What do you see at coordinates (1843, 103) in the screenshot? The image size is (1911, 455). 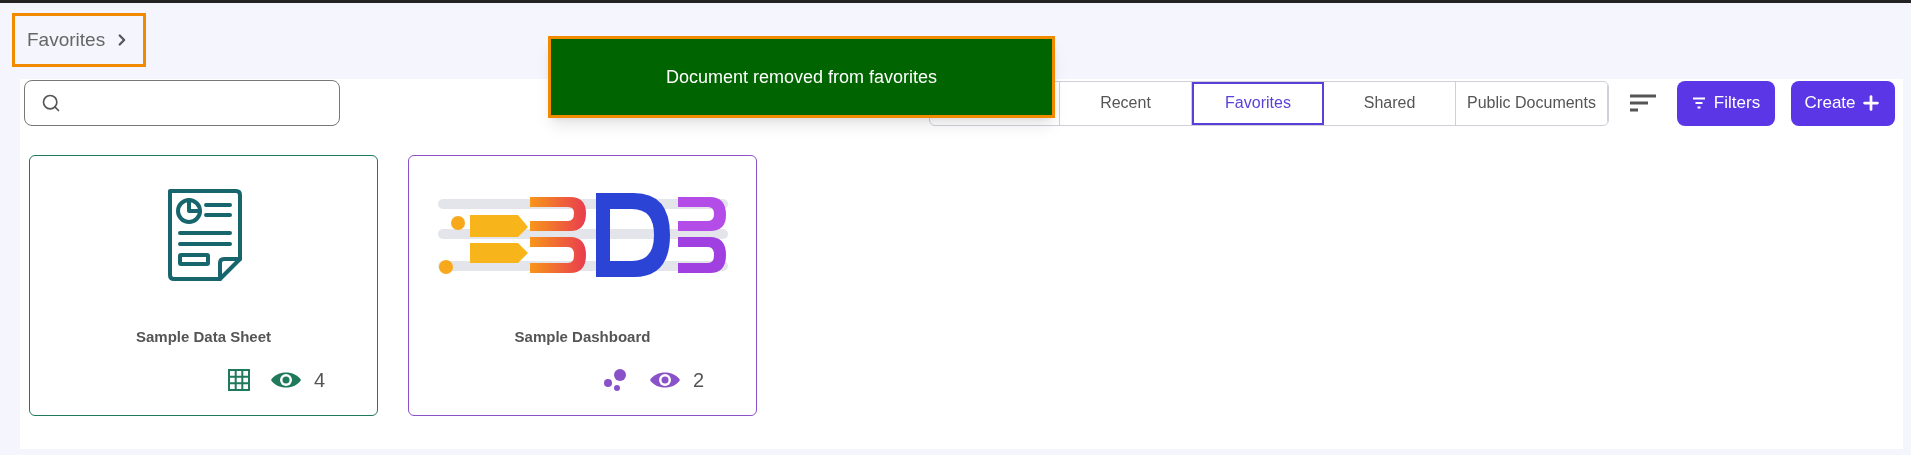 I see `create-button: Create` at bounding box center [1843, 103].